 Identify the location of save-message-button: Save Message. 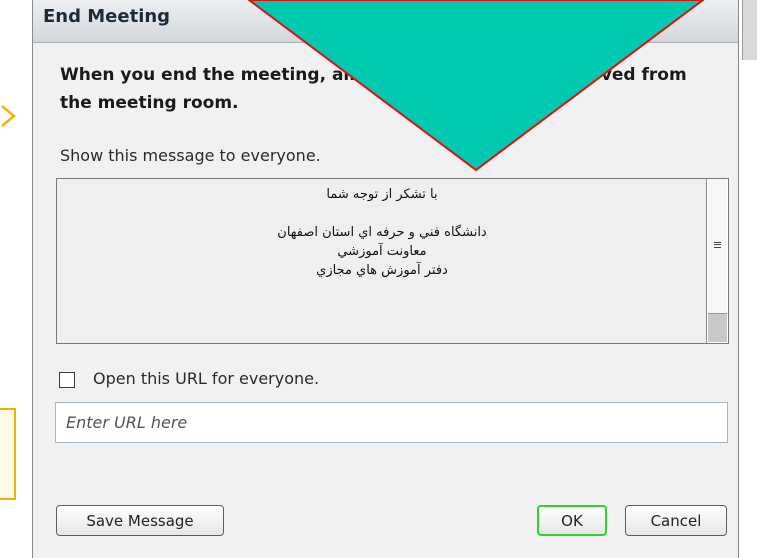
(140, 520).